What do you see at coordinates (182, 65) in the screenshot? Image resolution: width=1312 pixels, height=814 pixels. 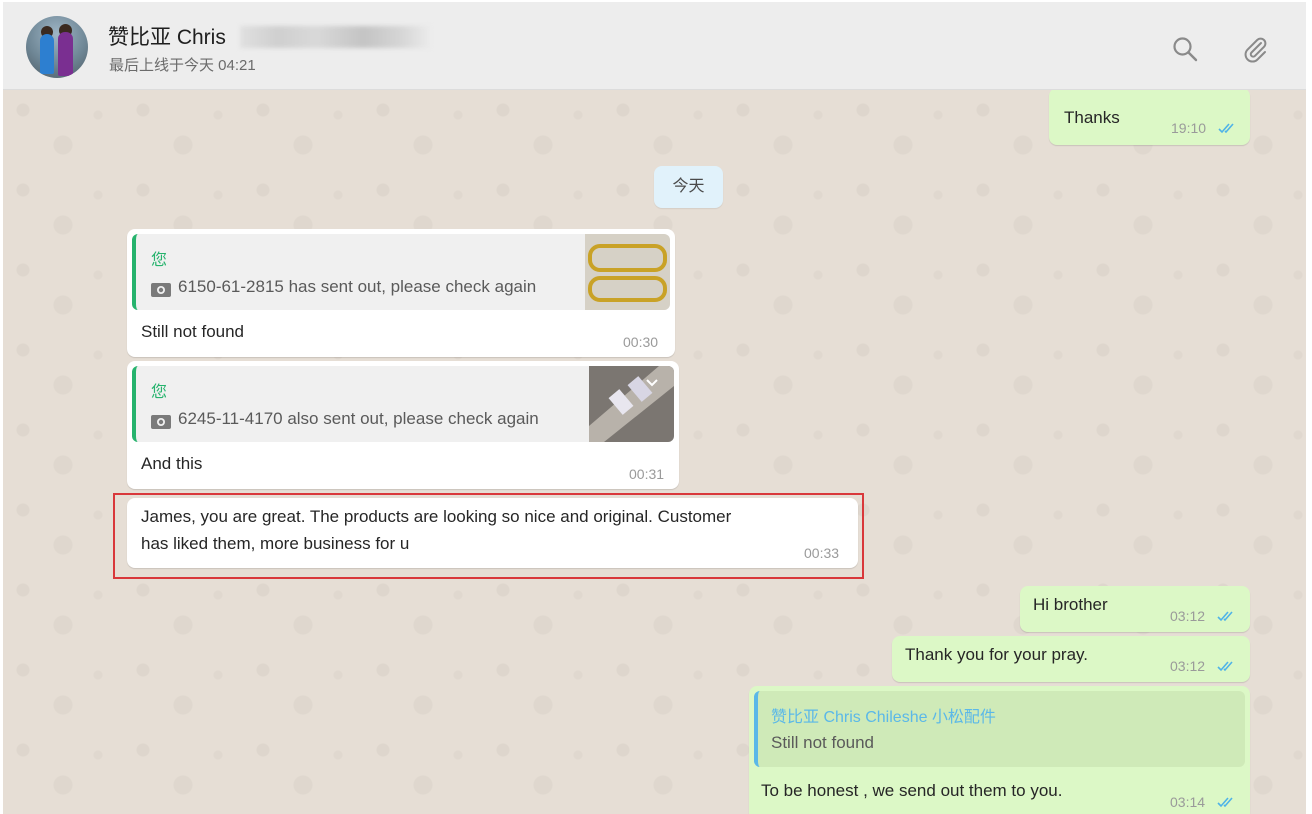 I see `last-seen-status: 最后上线于今天 04:21` at bounding box center [182, 65].